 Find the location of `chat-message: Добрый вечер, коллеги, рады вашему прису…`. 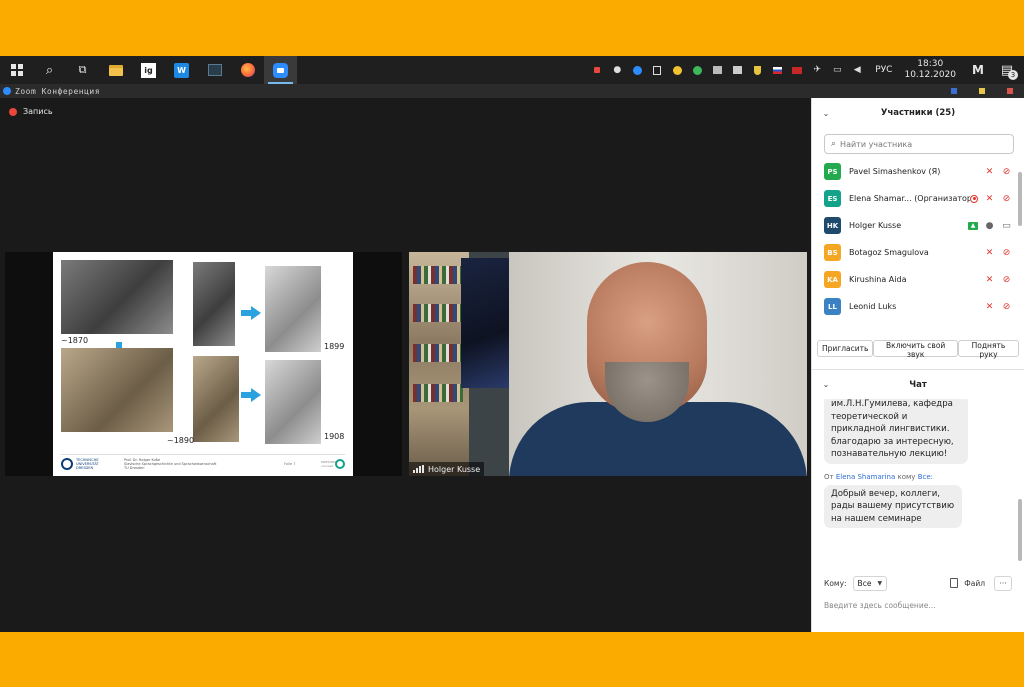

chat-message: Добрый вечер, коллеги, рады вашему прису… is located at coordinates (893, 506).